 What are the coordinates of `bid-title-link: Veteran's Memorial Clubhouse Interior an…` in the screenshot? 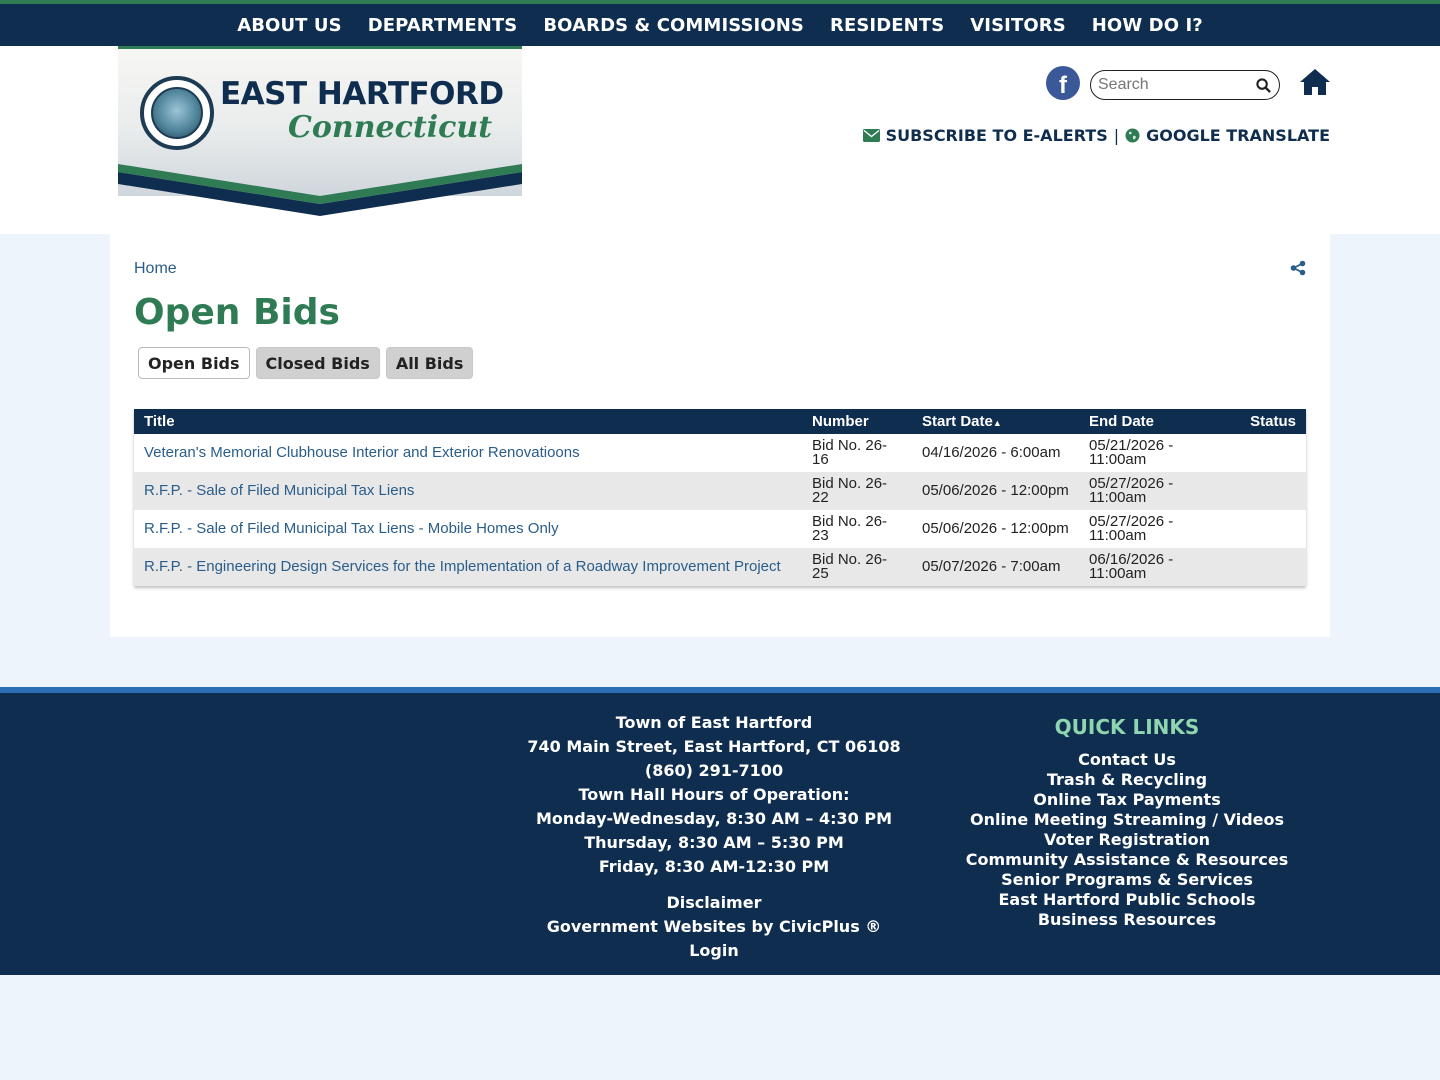 It's located at (362, 452).